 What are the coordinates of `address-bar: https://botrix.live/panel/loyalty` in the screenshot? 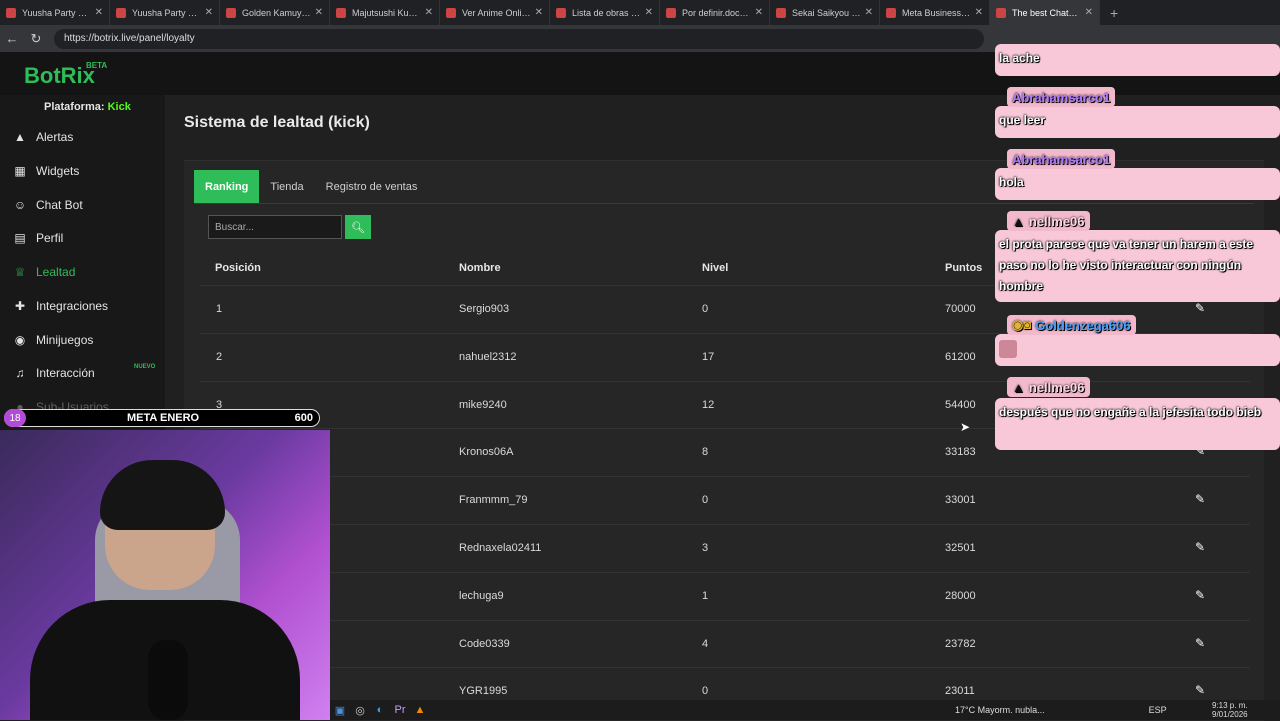 It's located at (519, 38).